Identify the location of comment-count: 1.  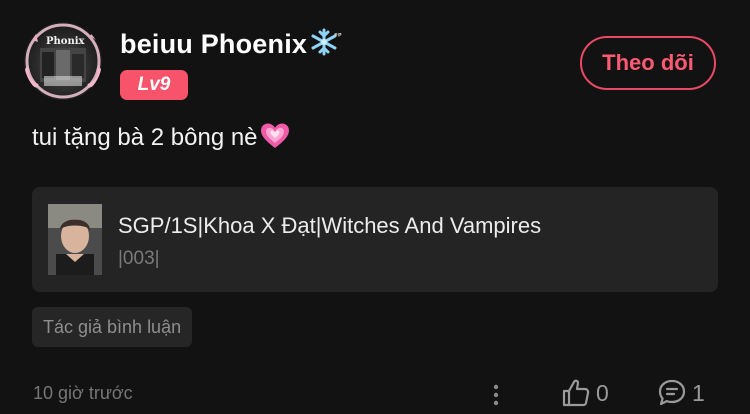
(698, 393).